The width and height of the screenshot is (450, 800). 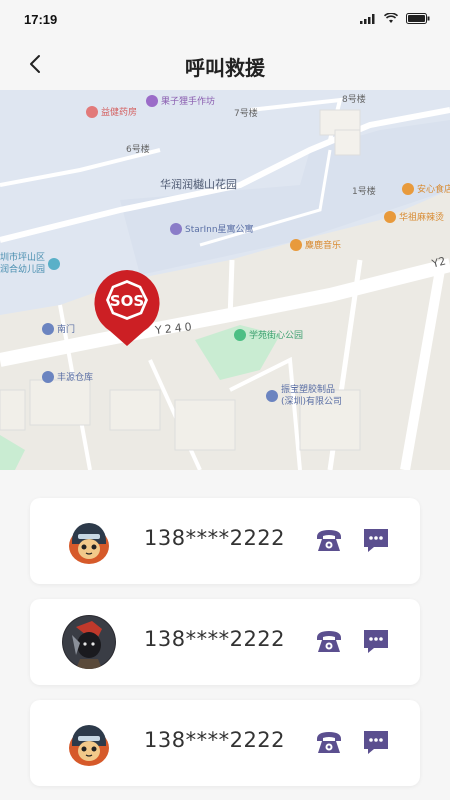 I want to click on map-label-building7: 7号楼, so click(x=246, y=114).